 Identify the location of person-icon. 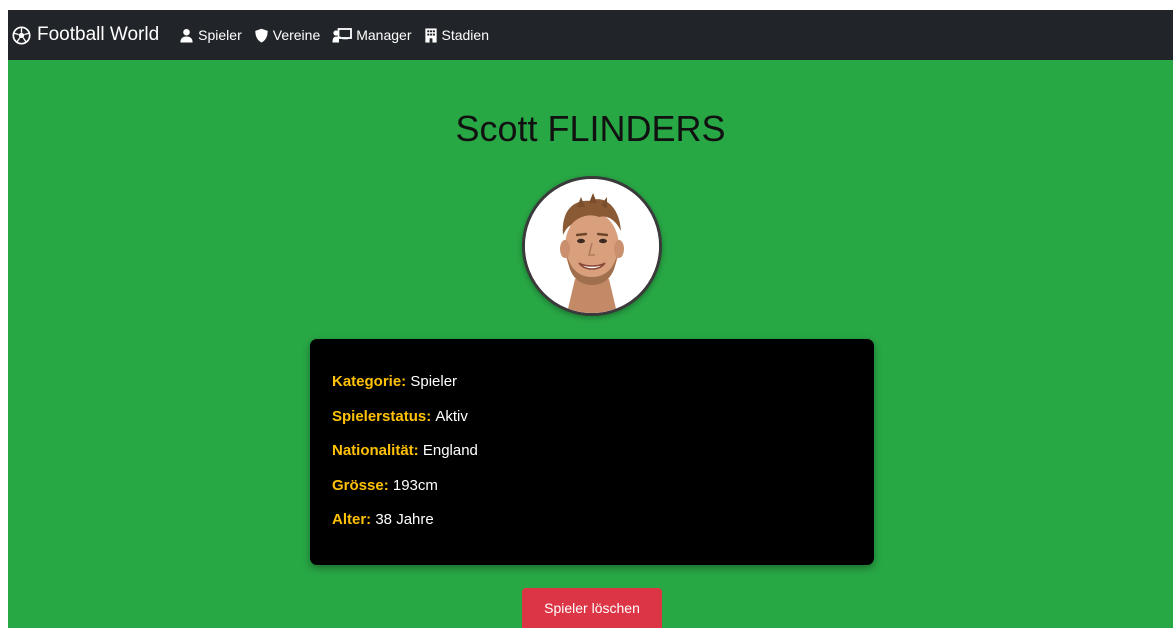
(186, 35).